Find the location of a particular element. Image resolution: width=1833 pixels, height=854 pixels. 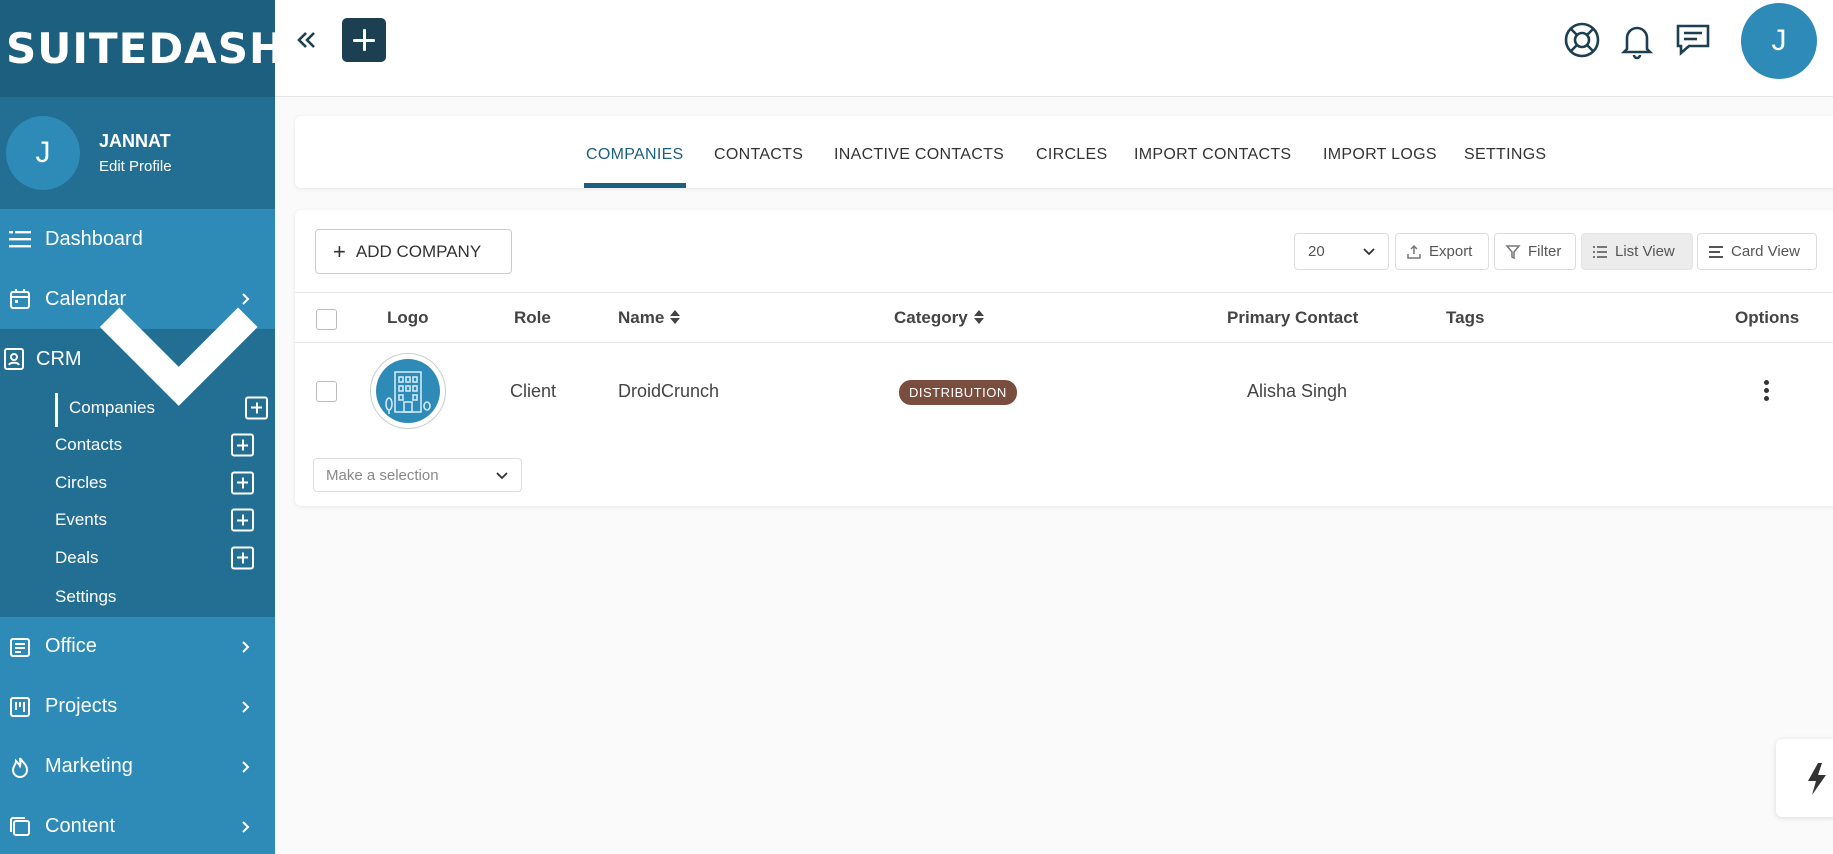

filter-button: Filter is located at coordinates (1535, 251).